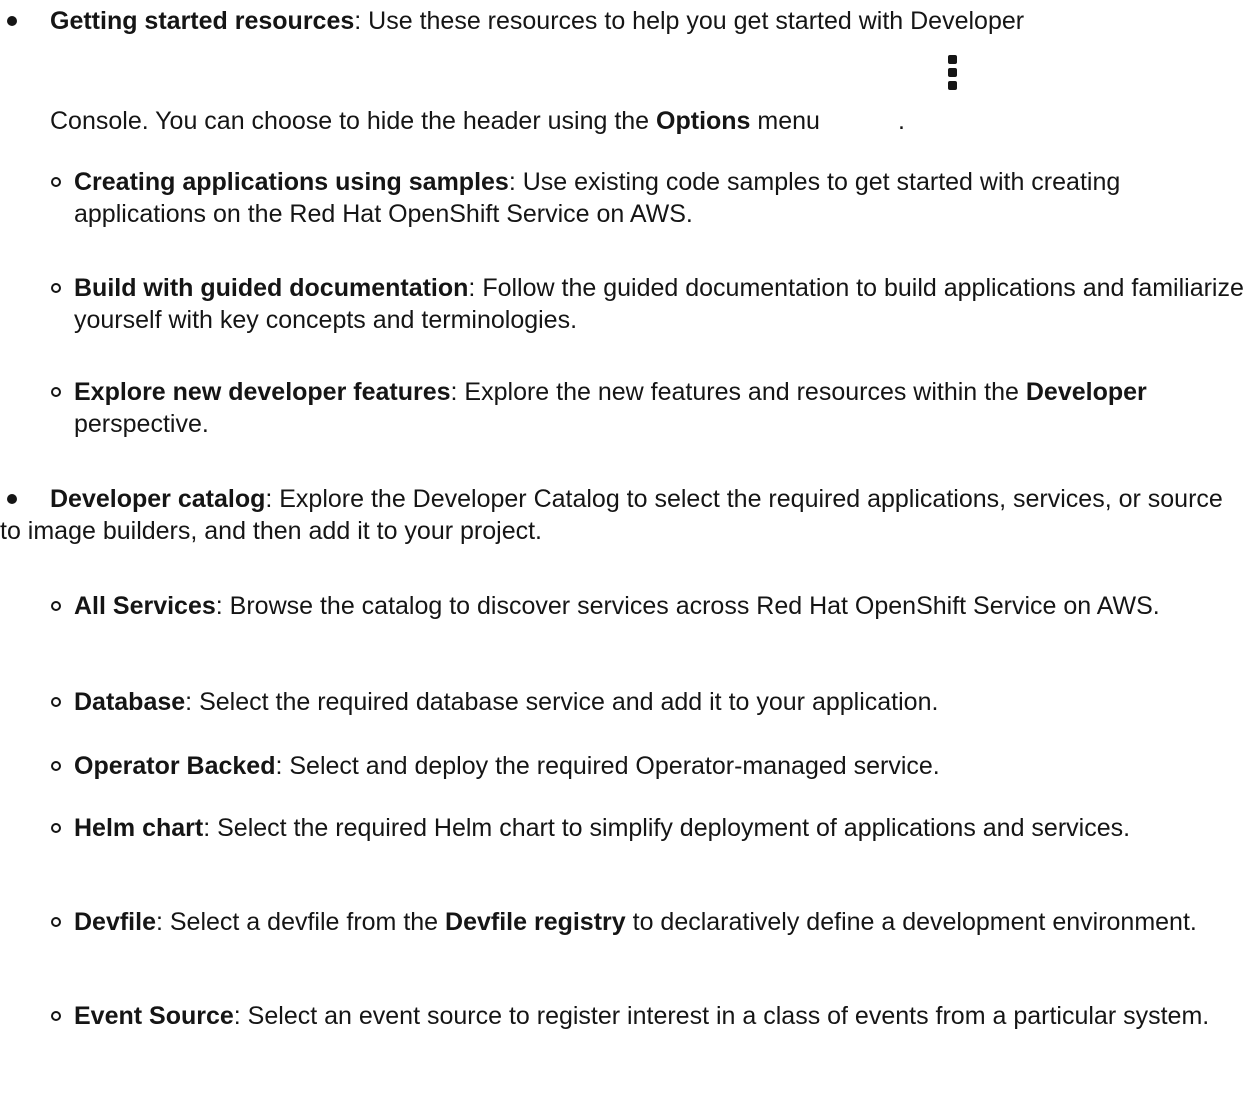 The width and height of the screenshot is (1252, 1099). Describe the element at coordinates (158, 499) in the screenshot. I see `item-title: Developer catalog` at that location.